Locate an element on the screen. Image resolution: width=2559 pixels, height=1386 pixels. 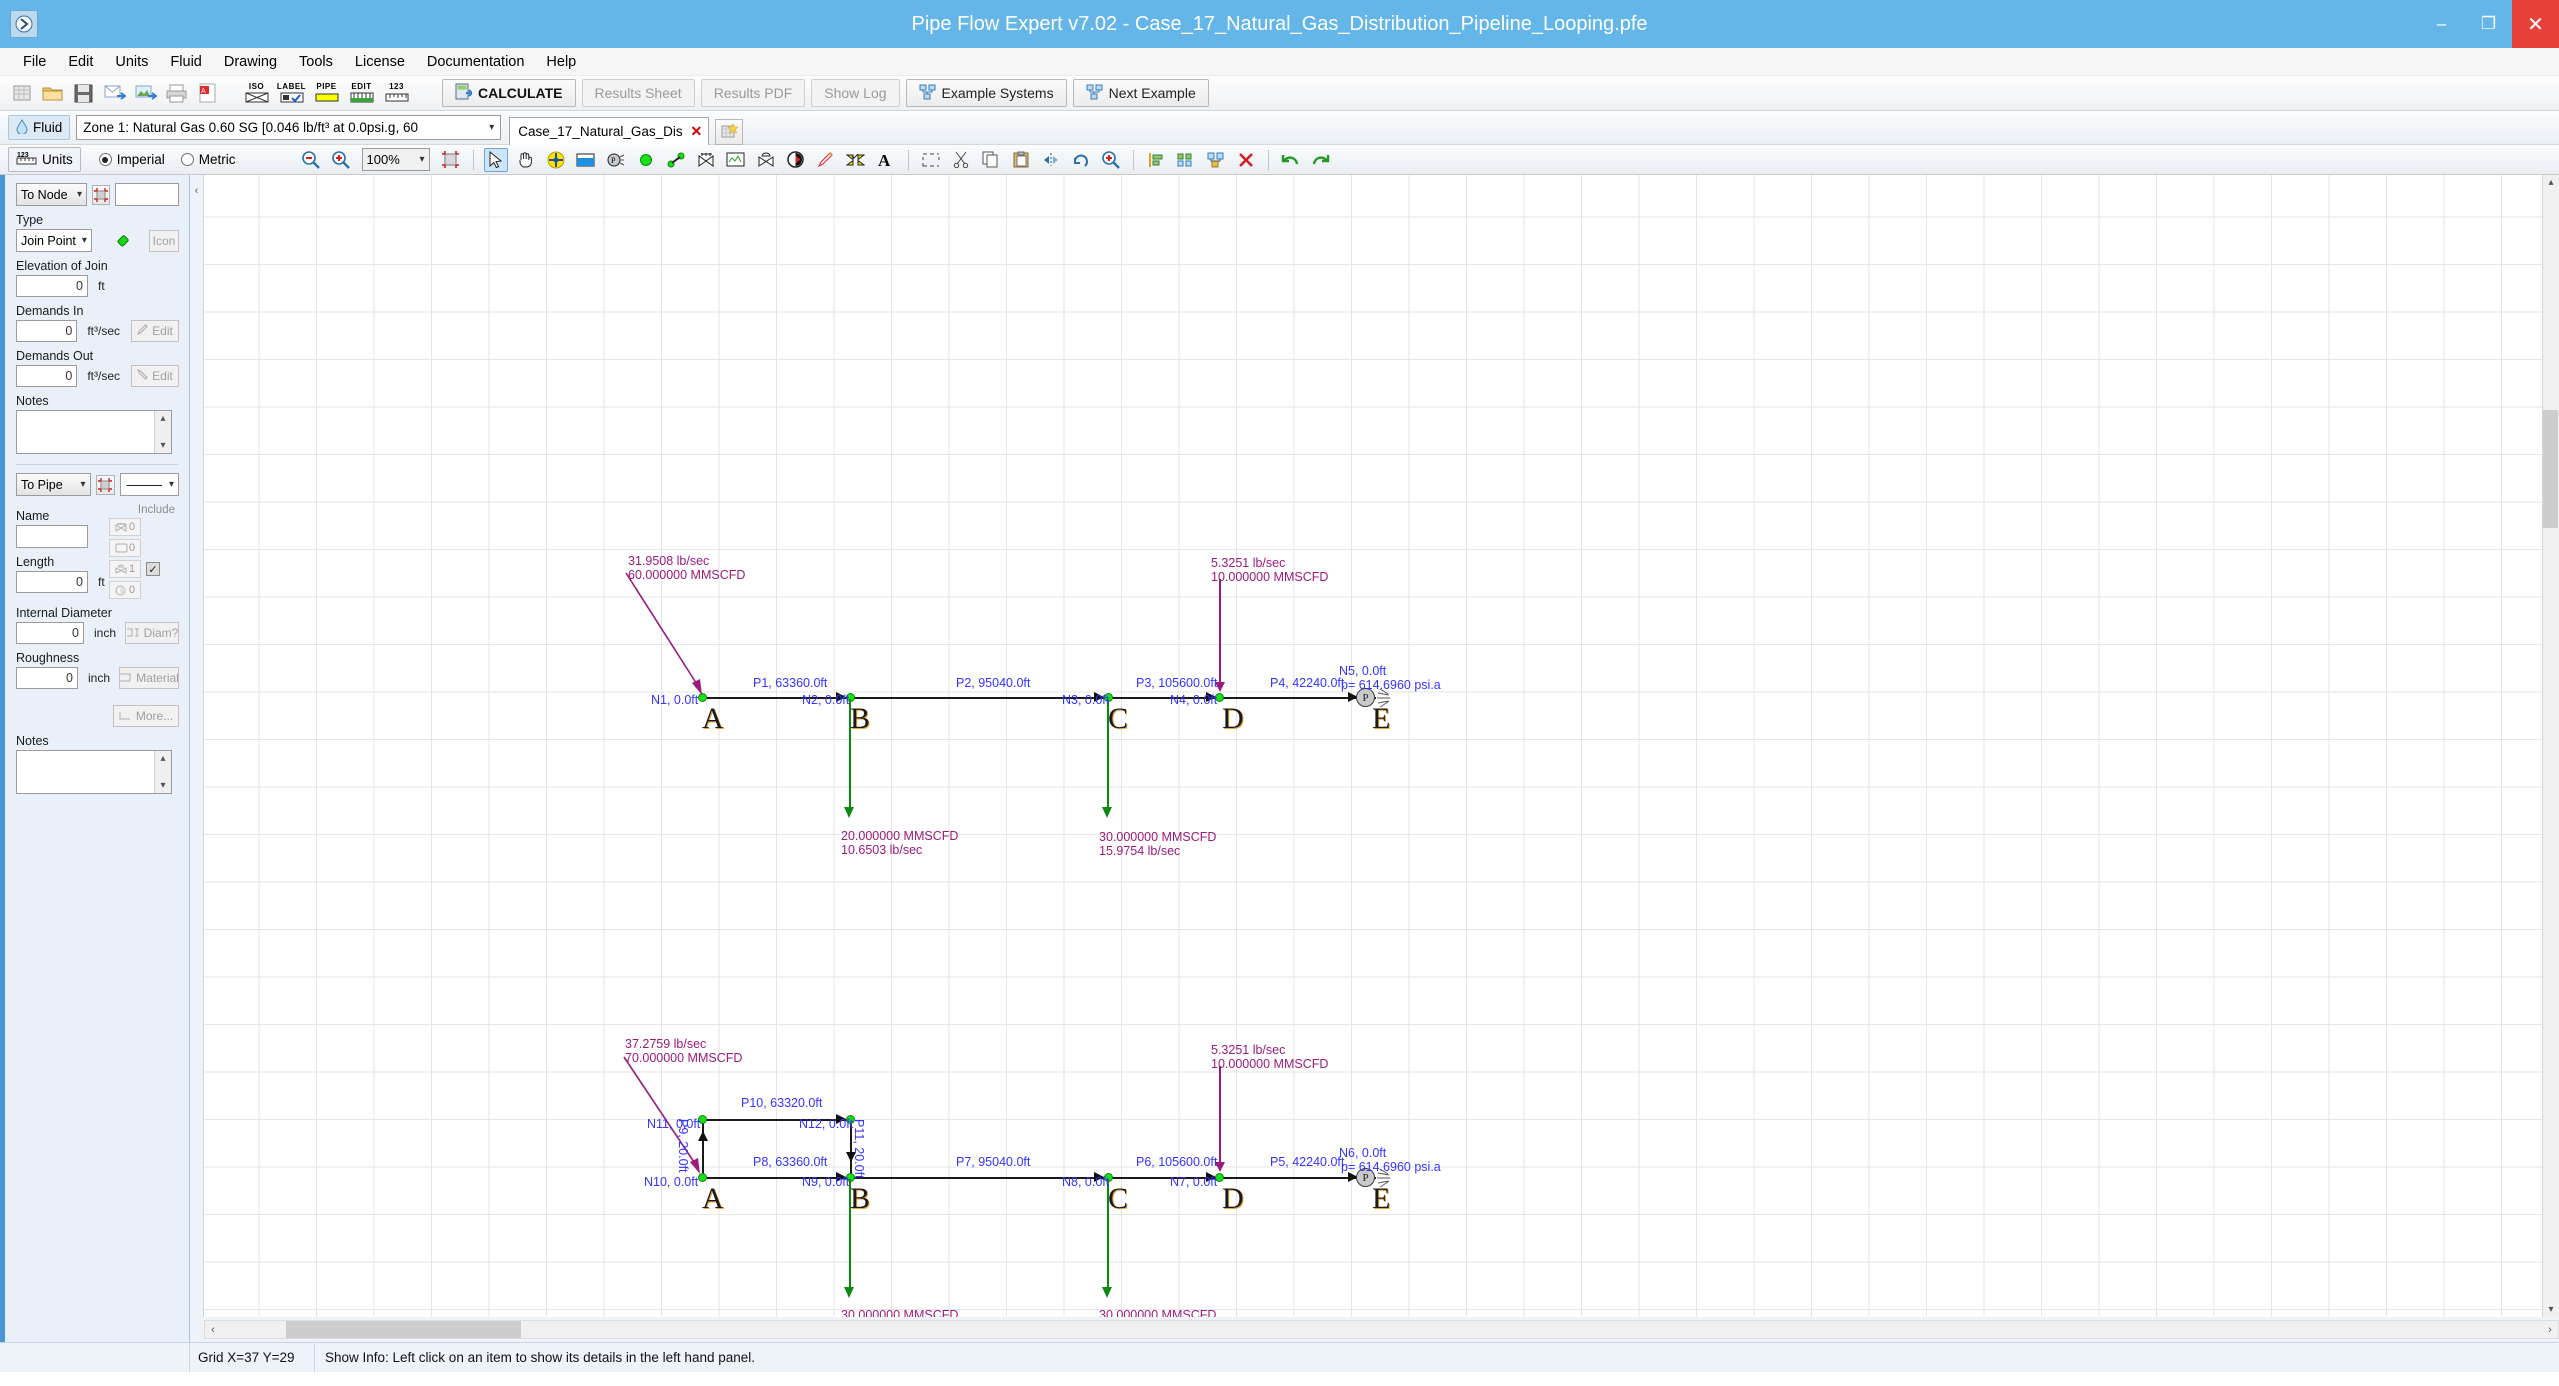
metric-radio: Metric is located at coordinates (208, 159).